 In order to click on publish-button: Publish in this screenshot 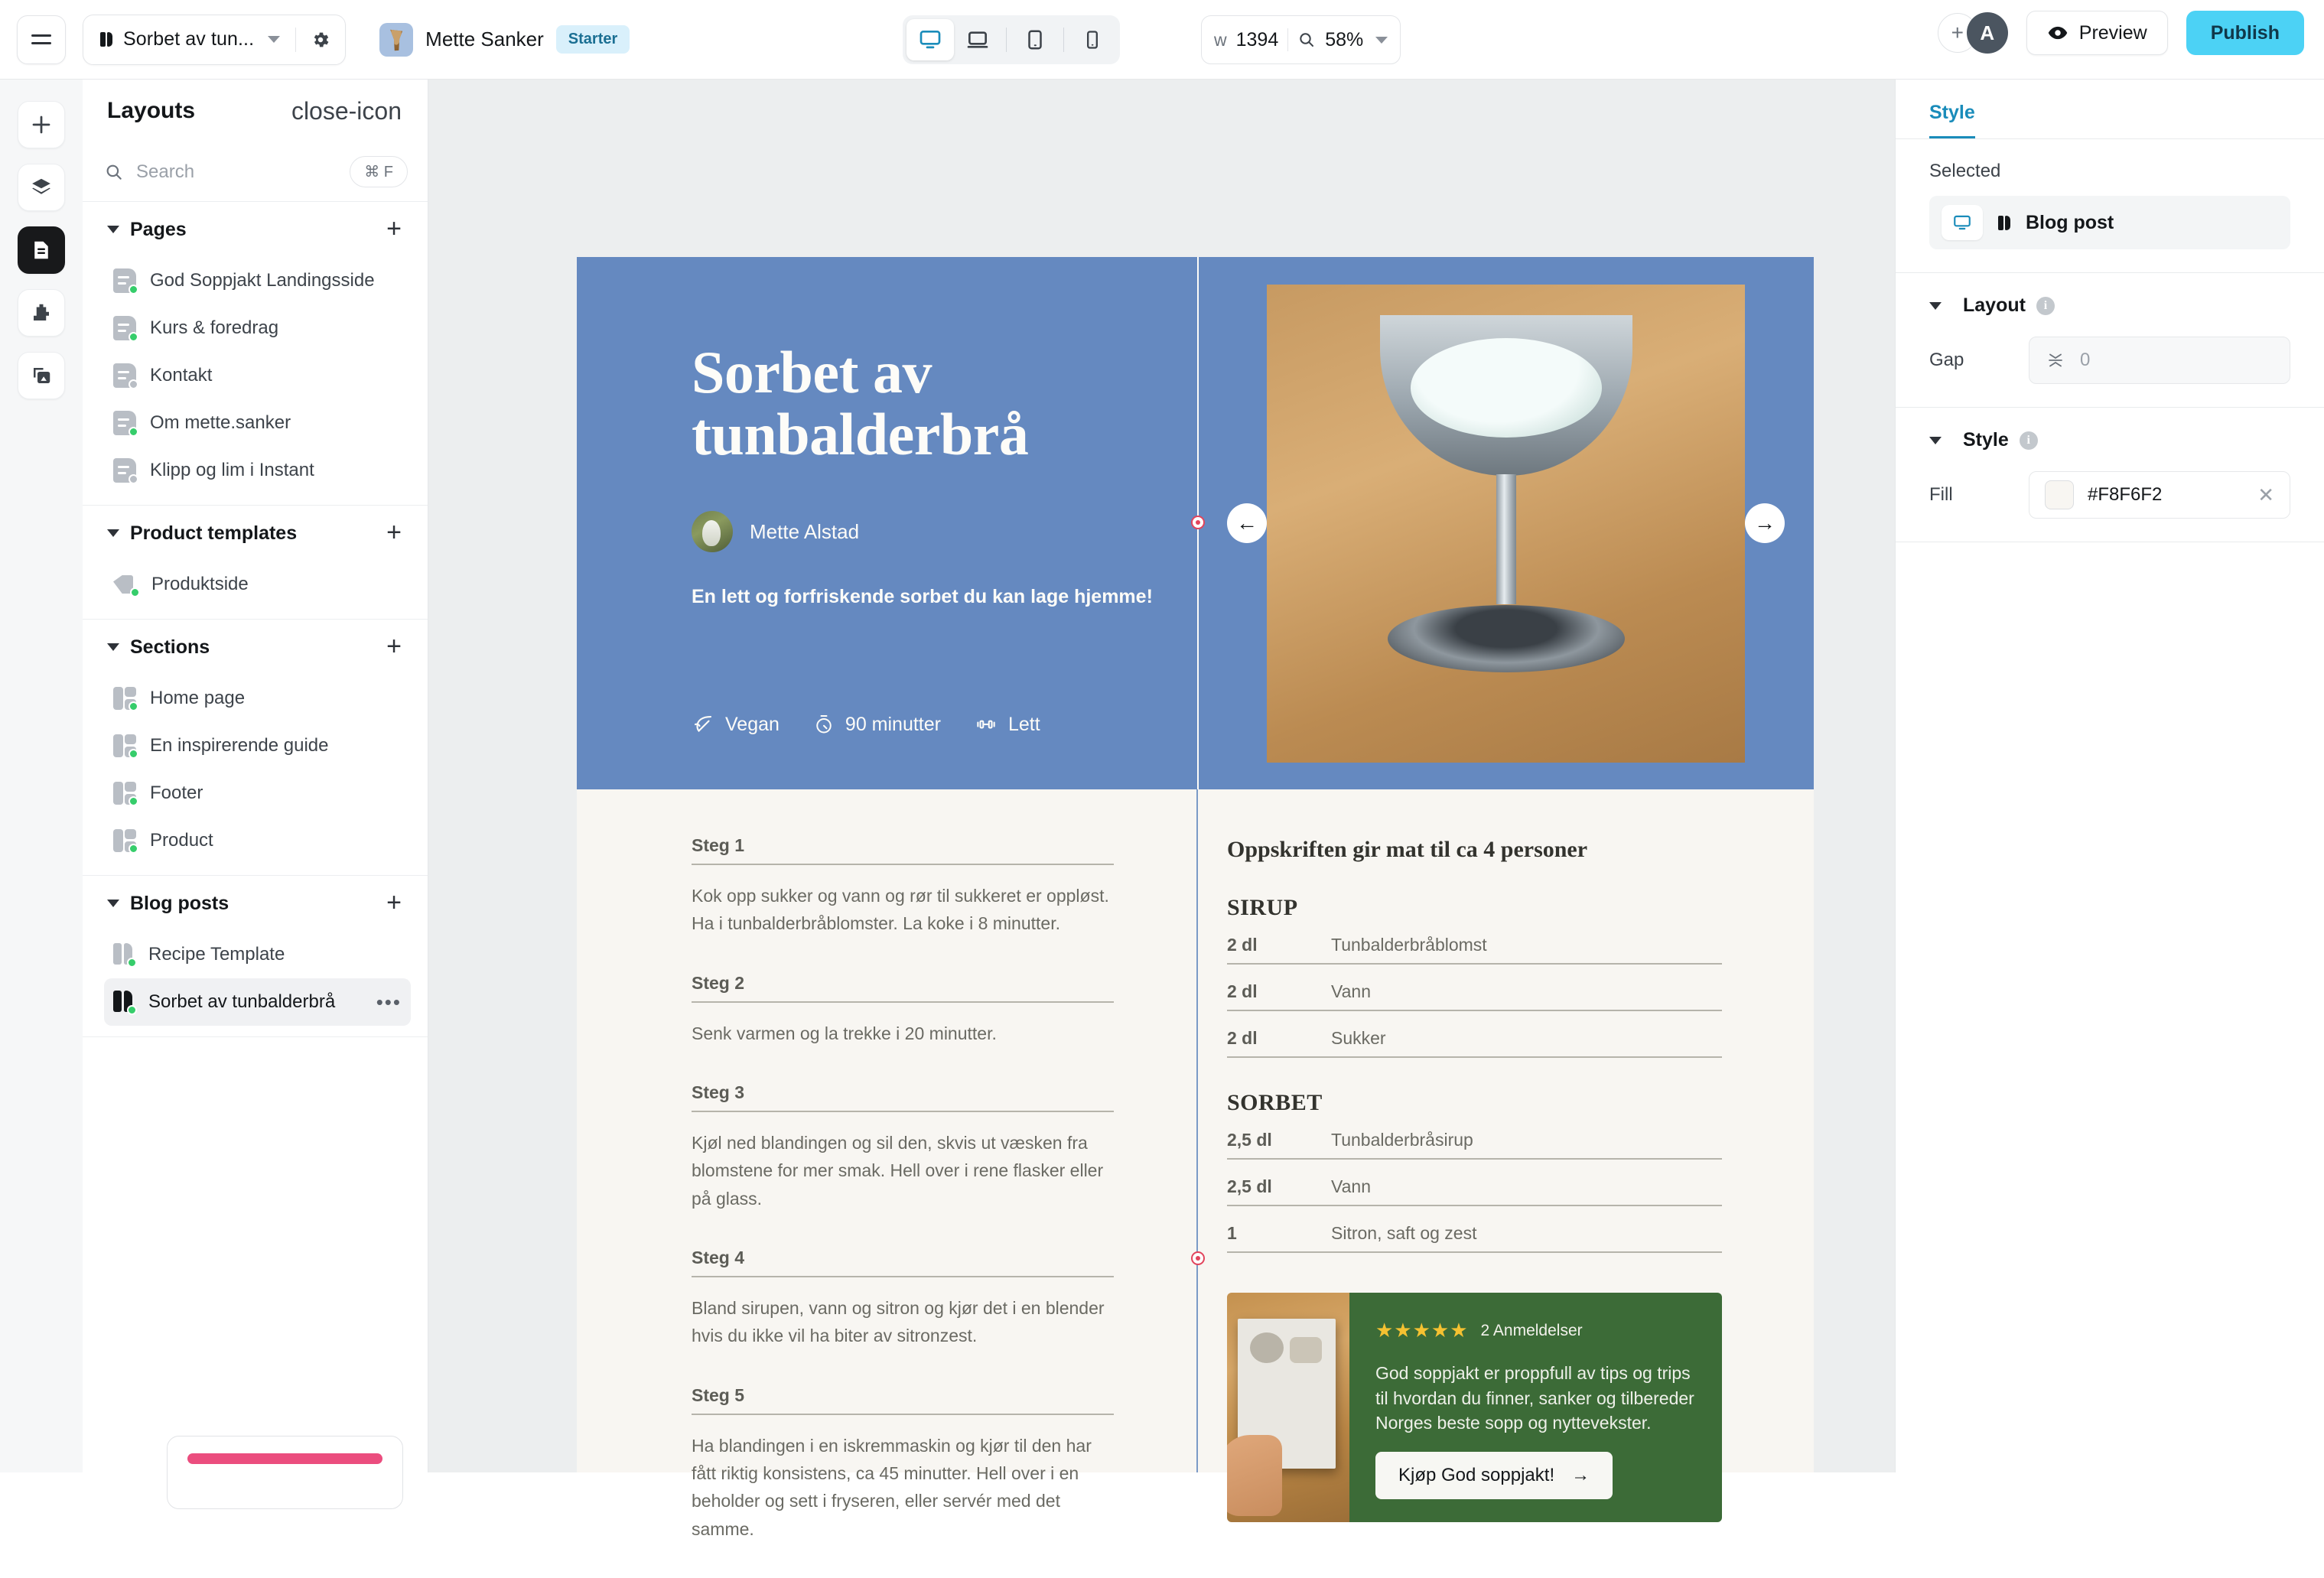, I will do `click(2245, 33)`.